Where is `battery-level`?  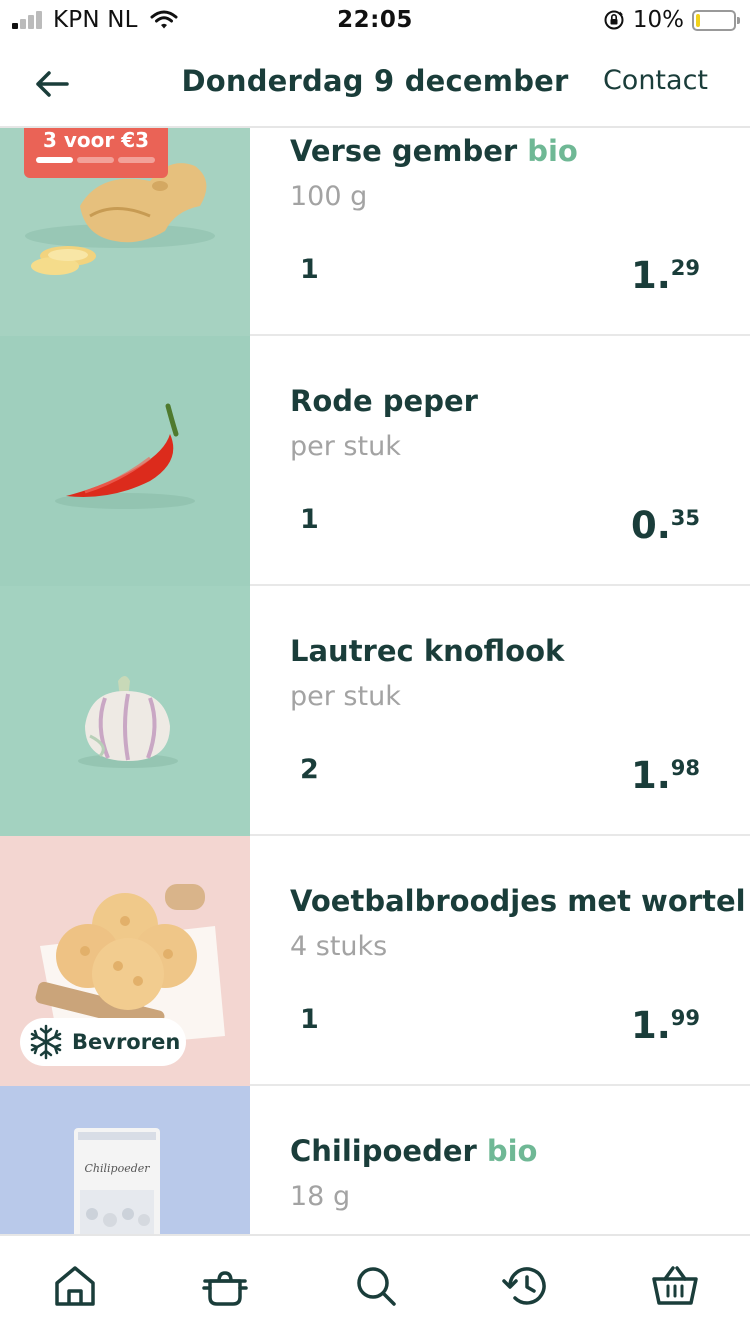
battery-level is located at coordinates (698, 20).